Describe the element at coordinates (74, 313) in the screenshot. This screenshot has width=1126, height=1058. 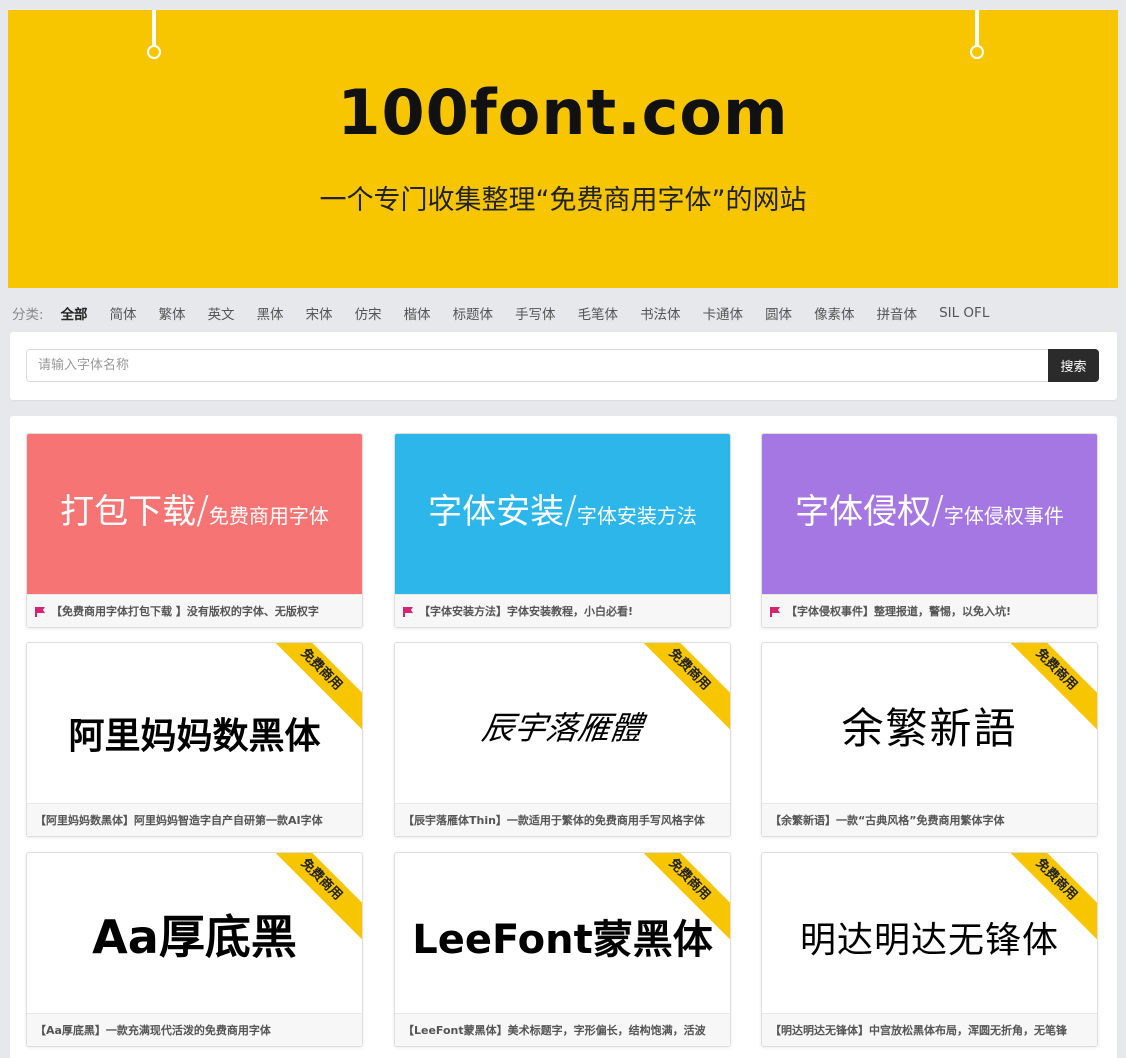
I see `category-item-all: 全部` at that location.